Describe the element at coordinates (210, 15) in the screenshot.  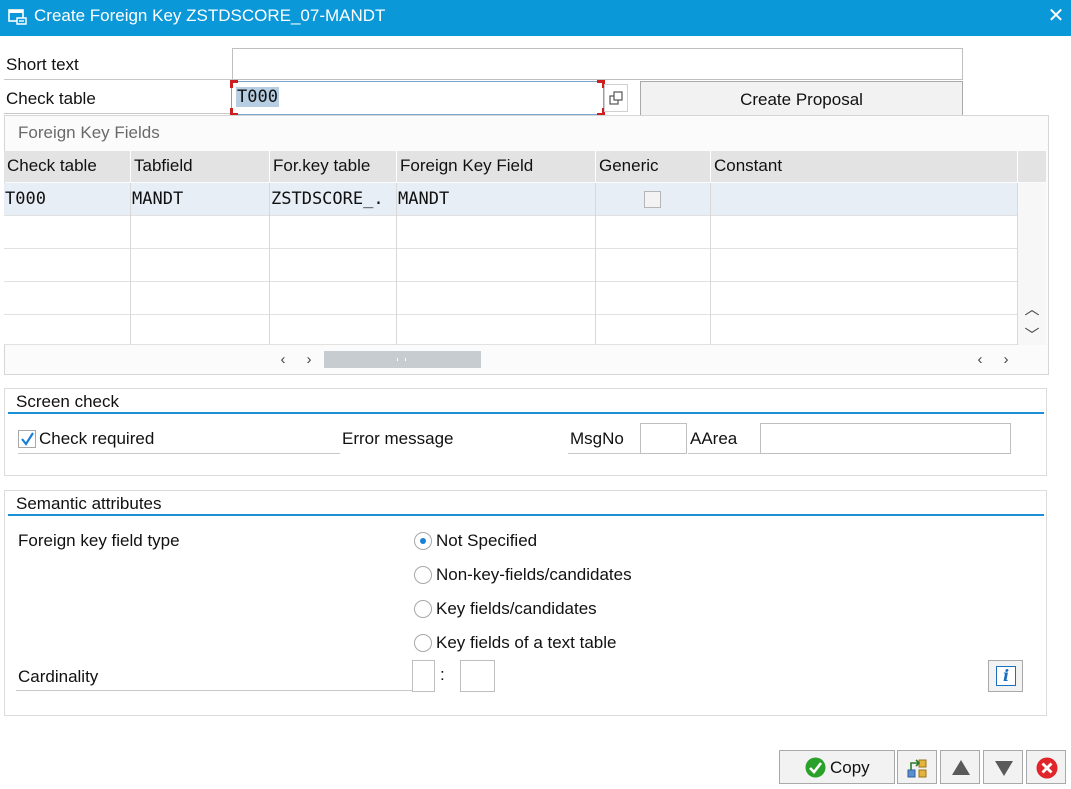
I see `window-title: Create Foreign Key ZSTDSCORE_07-MANDT` at that location.